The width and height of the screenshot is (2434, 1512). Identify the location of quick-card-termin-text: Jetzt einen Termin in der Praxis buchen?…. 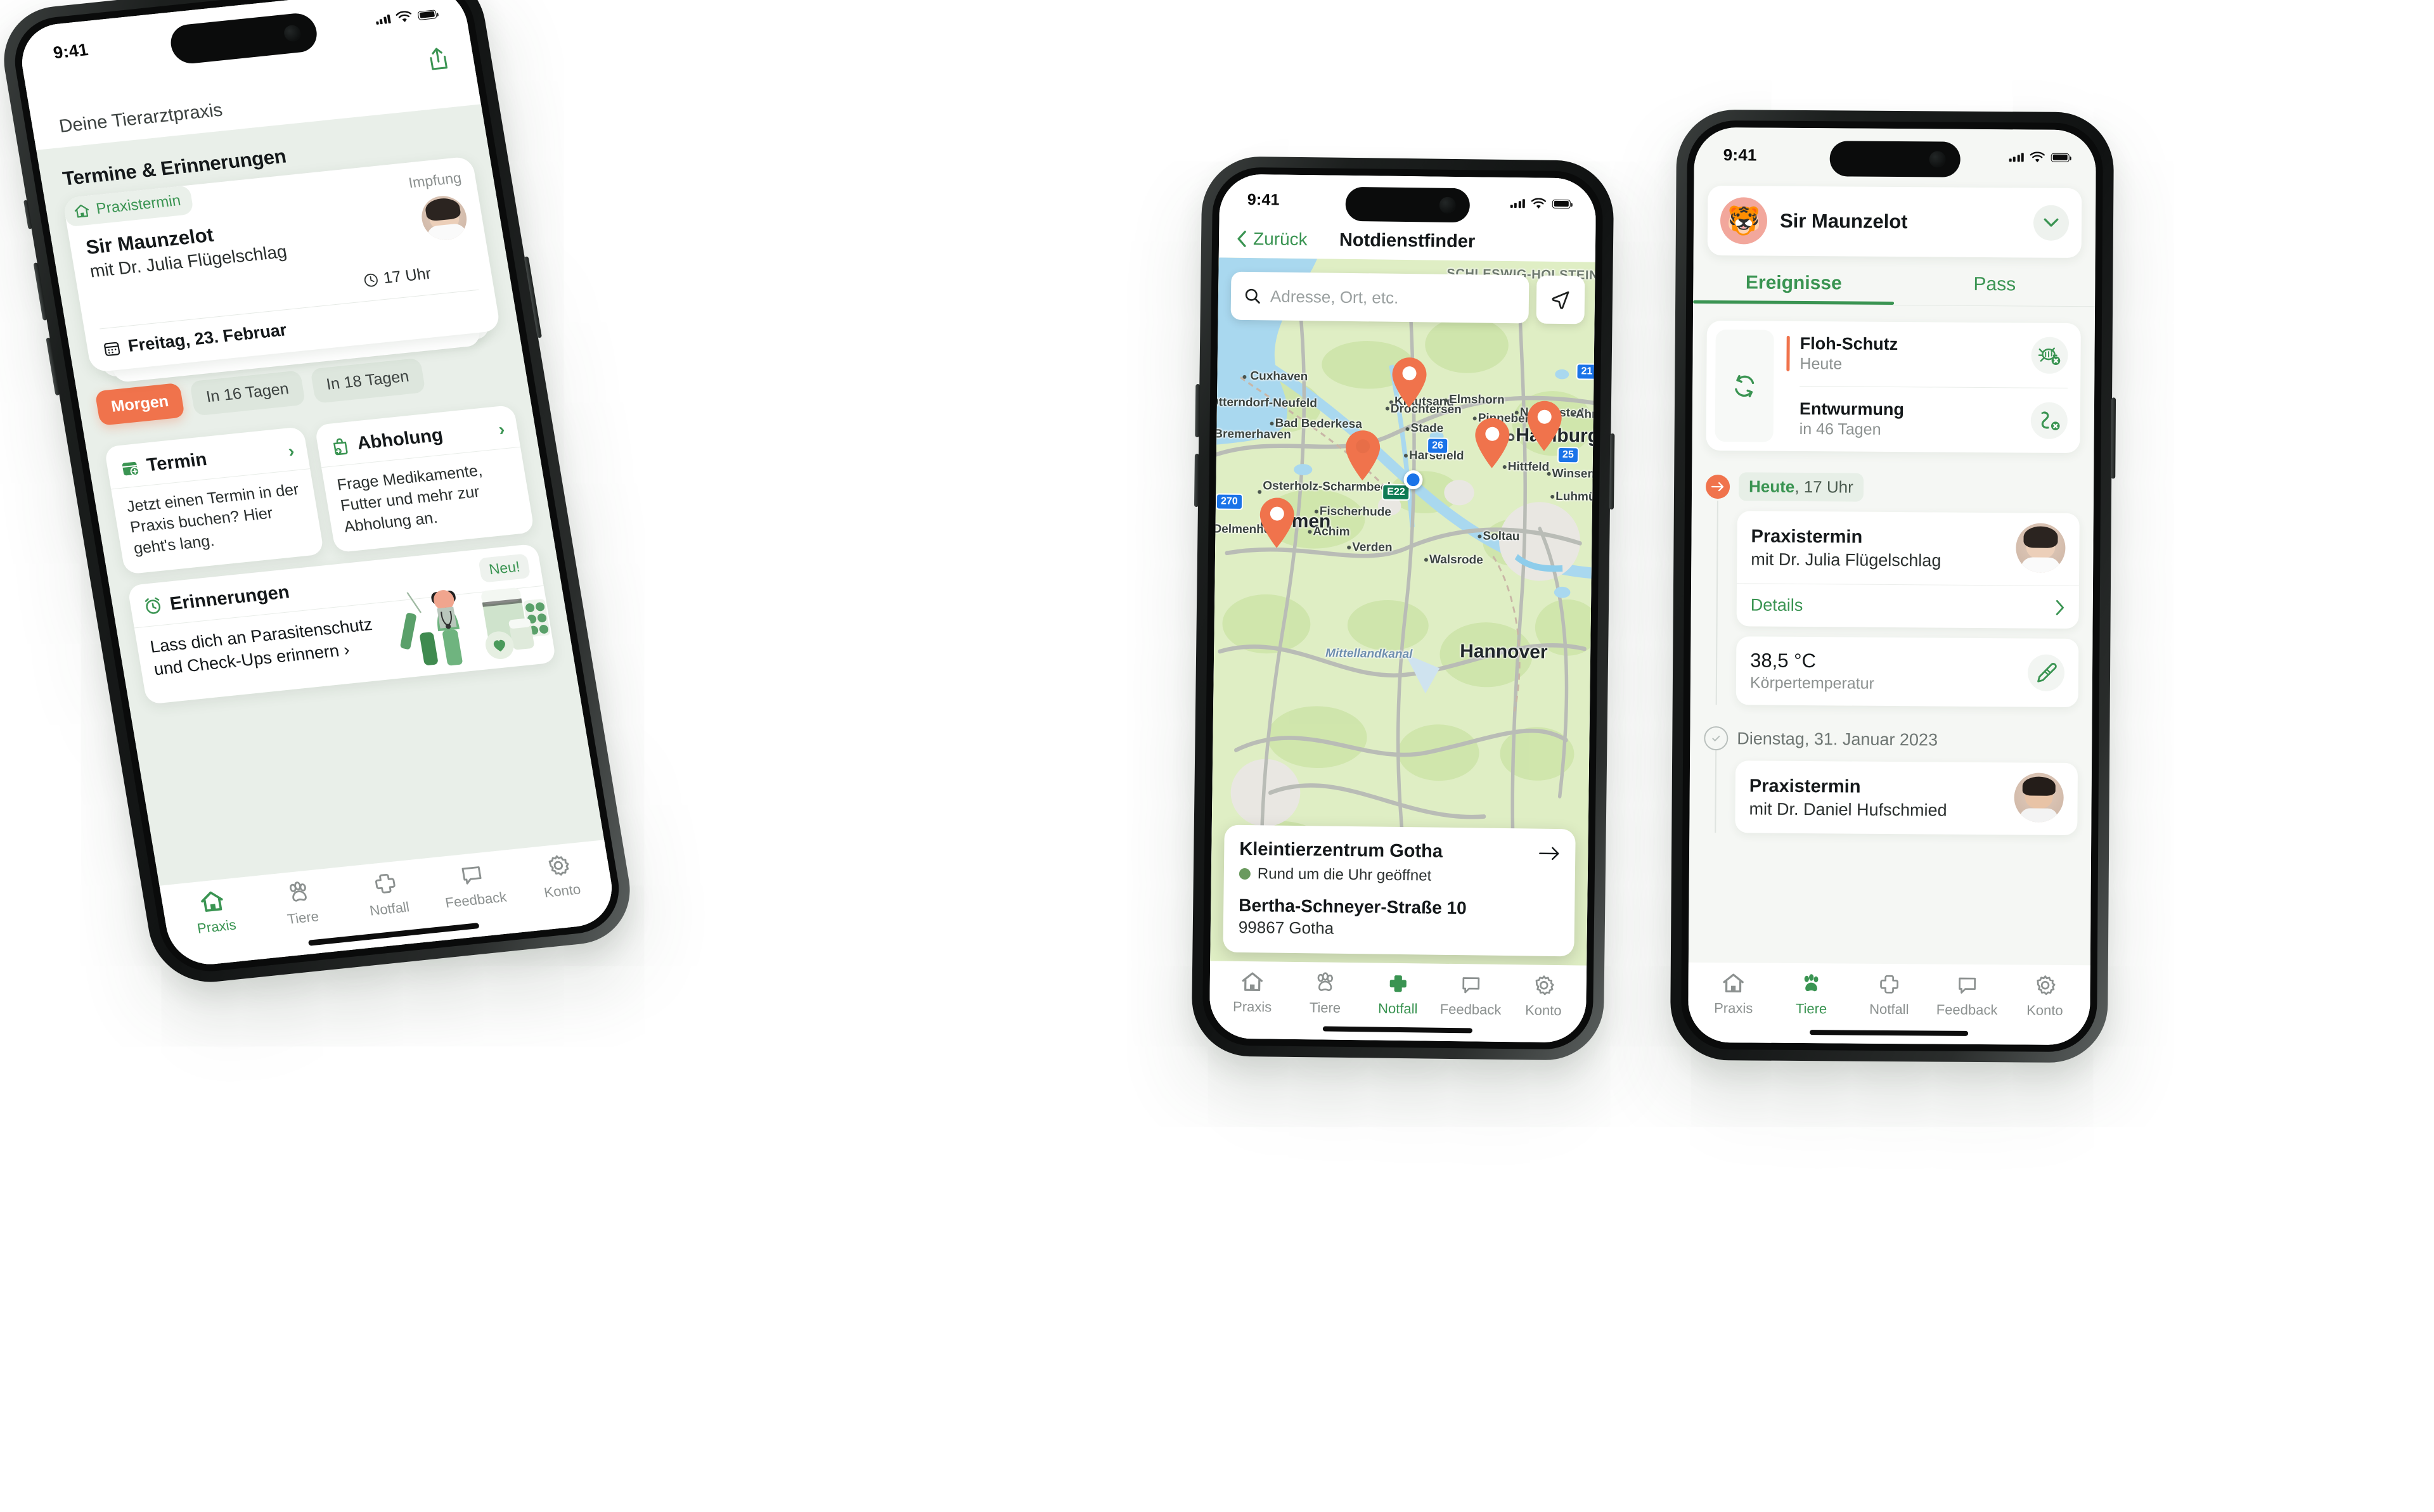
(213, 519).